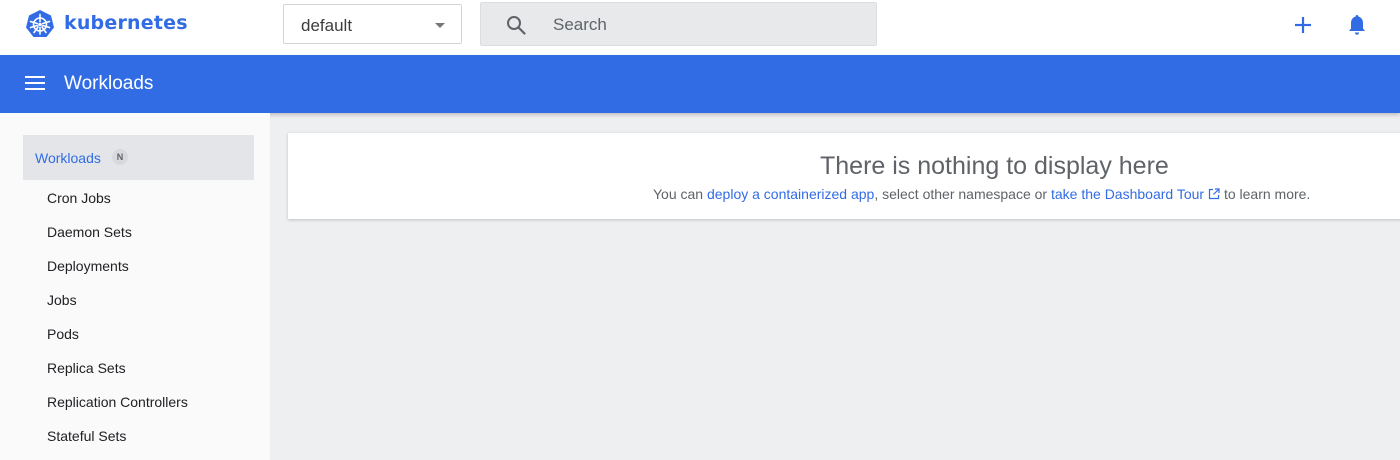 The height and width of the screenshot is (460, 1400). What do you see at coordinates (790, 194) in the screenshot?
I see `deploy-app-link: deploy a containerized app` at bounding box center [790, 194].